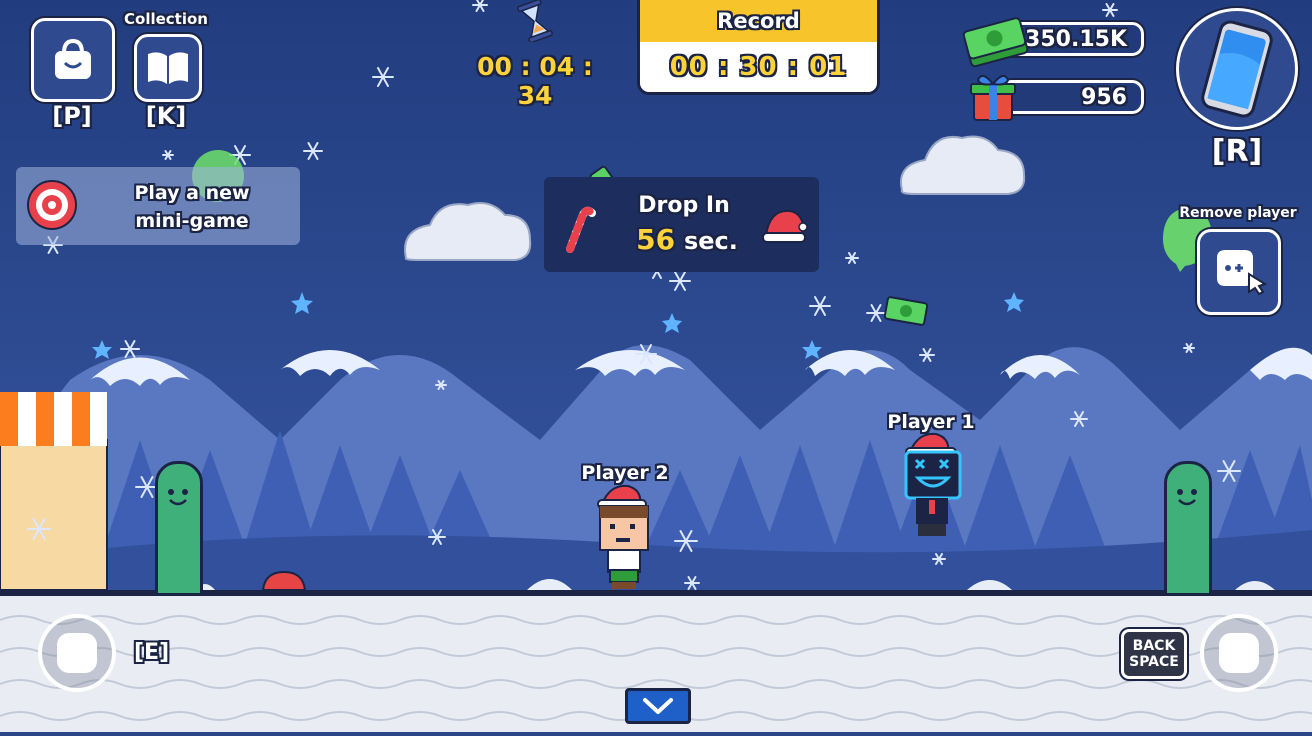  What do you see at coordinates (933, 484) in the screenshot?
I see `player-1-character` at bounding box center [933, 484].